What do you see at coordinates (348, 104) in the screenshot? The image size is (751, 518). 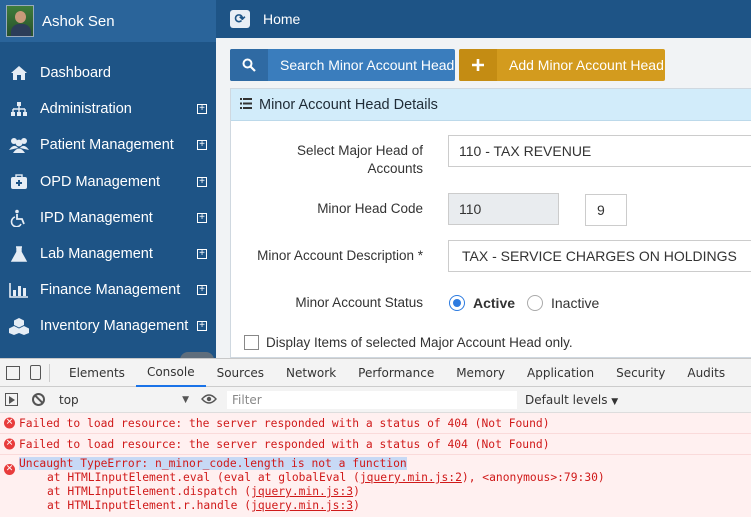 I see `panel-title: Minor Account Head Details` at bounding box center [348, 104].